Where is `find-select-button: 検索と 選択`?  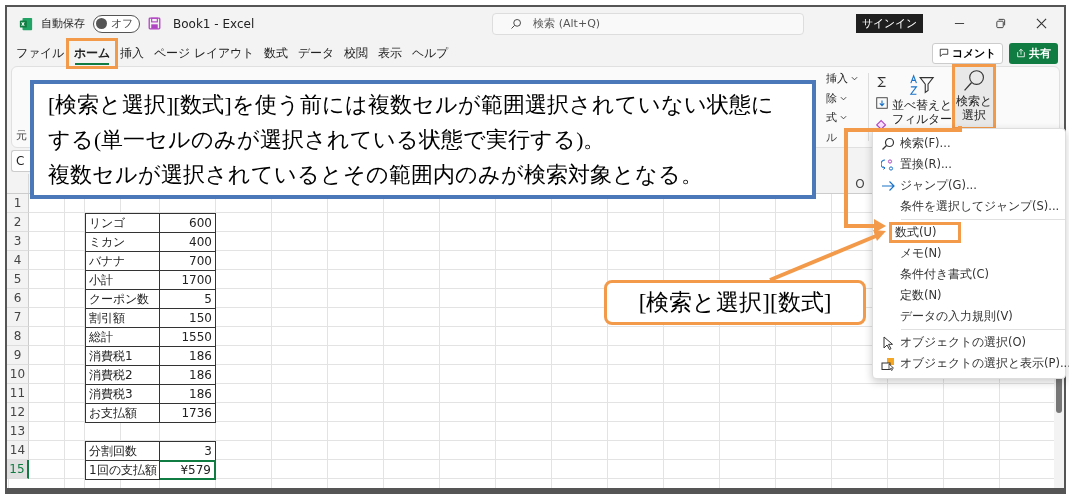
find-select-button: 検索と 選択 is located at coordinates (974, 97).